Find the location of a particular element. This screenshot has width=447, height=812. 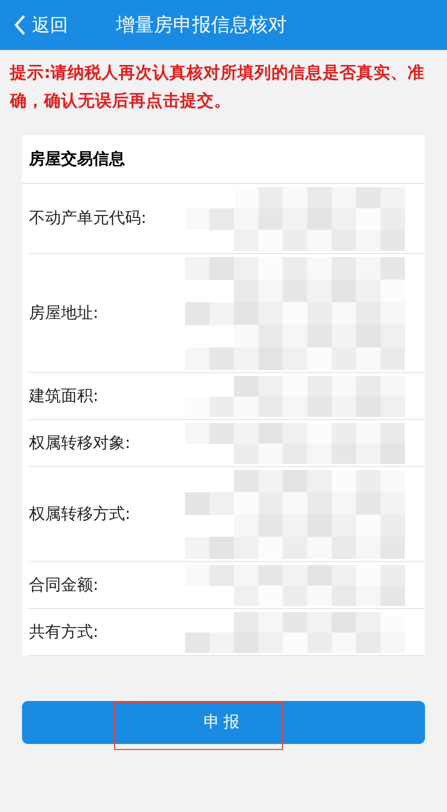

field-label: 建筑面积: is located at coordinates (63, 396).